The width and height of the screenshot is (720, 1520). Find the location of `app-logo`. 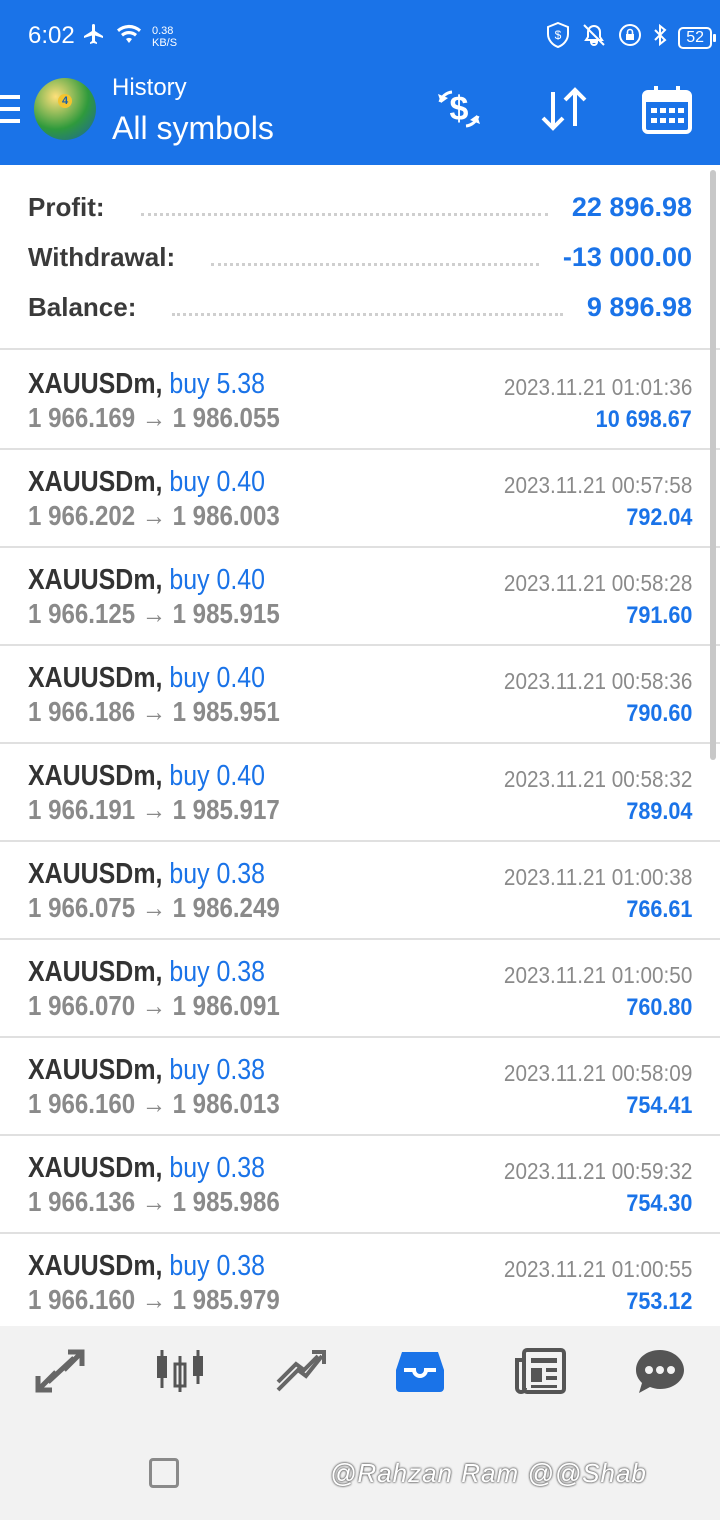

app-logo is located at coordinates (65, 109).